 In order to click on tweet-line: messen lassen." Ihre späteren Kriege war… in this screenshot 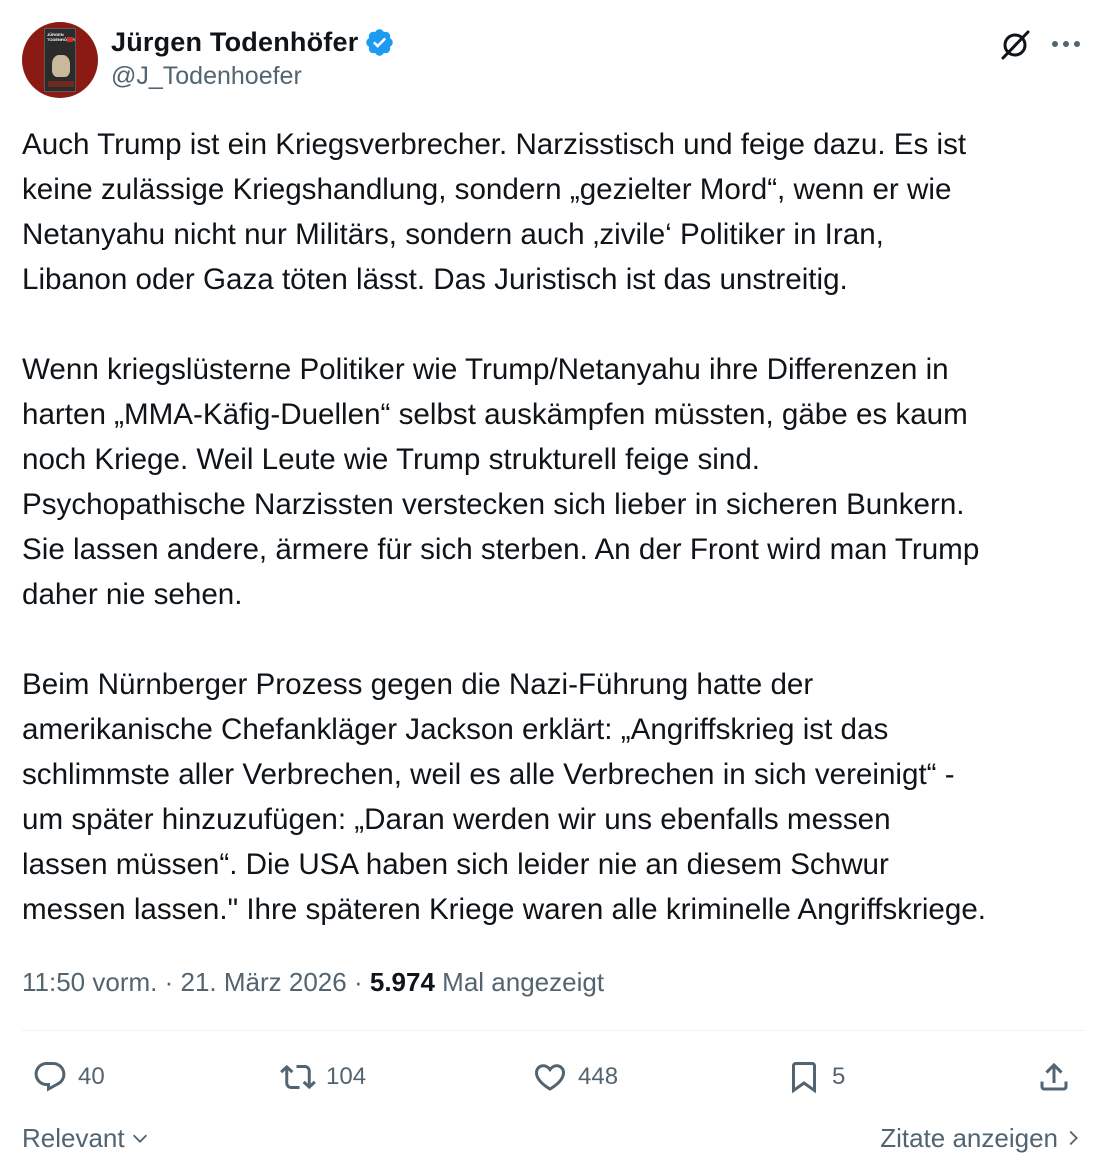, I will do `click(504, 909)`.